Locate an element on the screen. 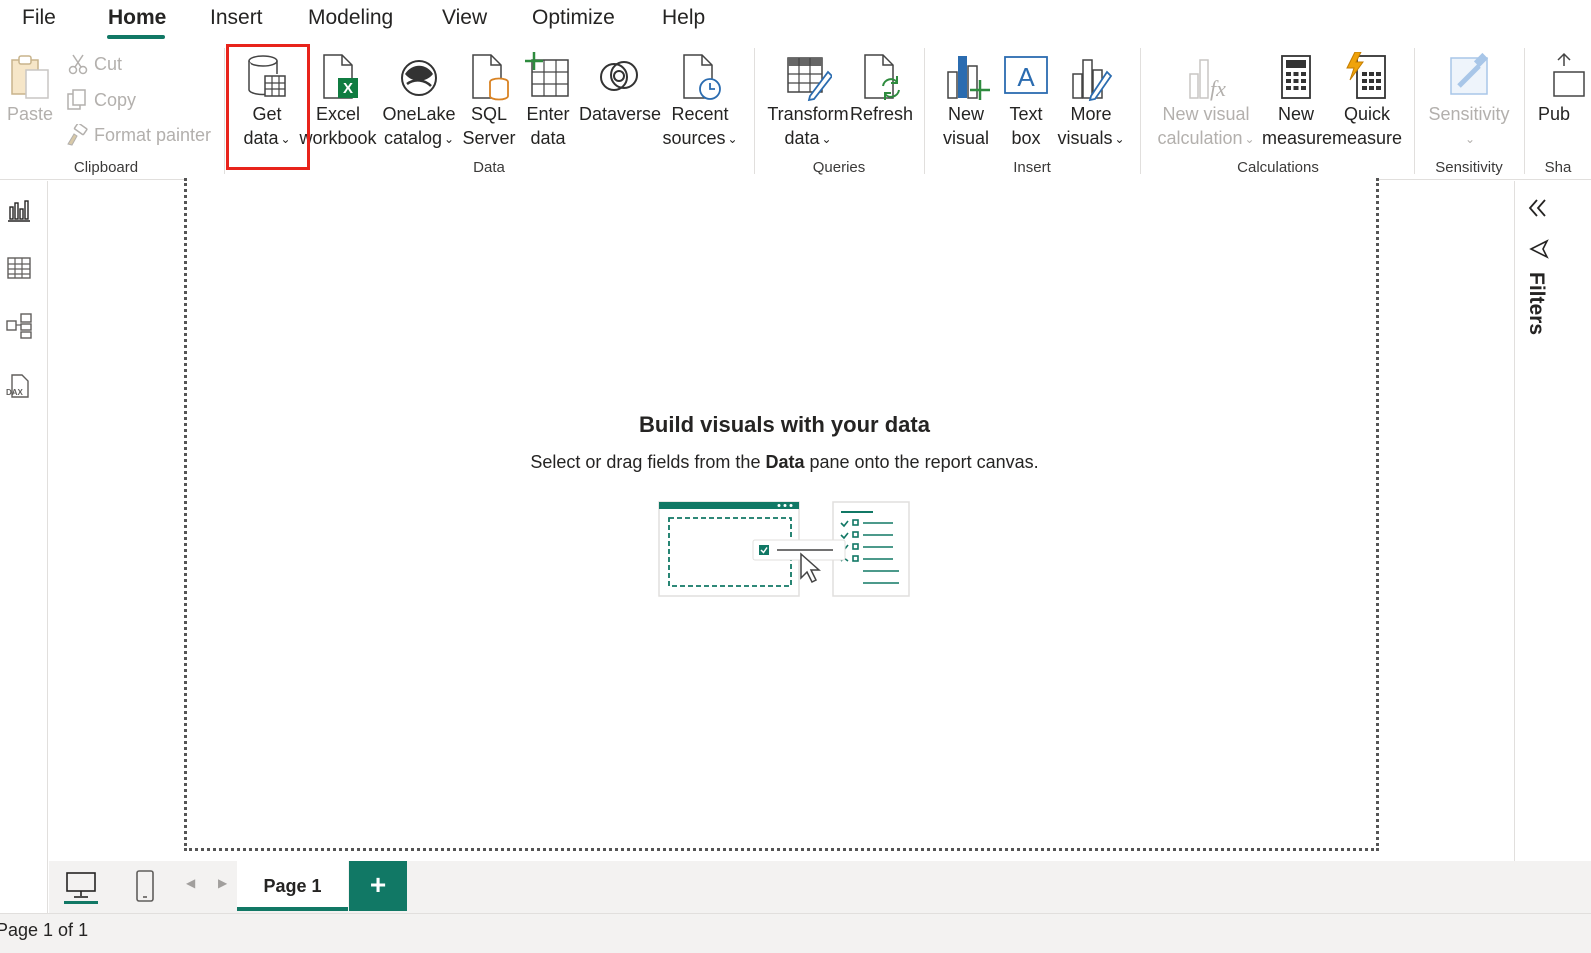 This screenshot has height=953, width=1591. collapse-chevrons-icon is located at coordinates (1538, 208).